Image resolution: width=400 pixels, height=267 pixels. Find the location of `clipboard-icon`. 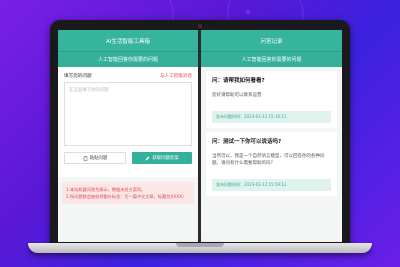

clipboard-icon is located at coordinates (85, 158).